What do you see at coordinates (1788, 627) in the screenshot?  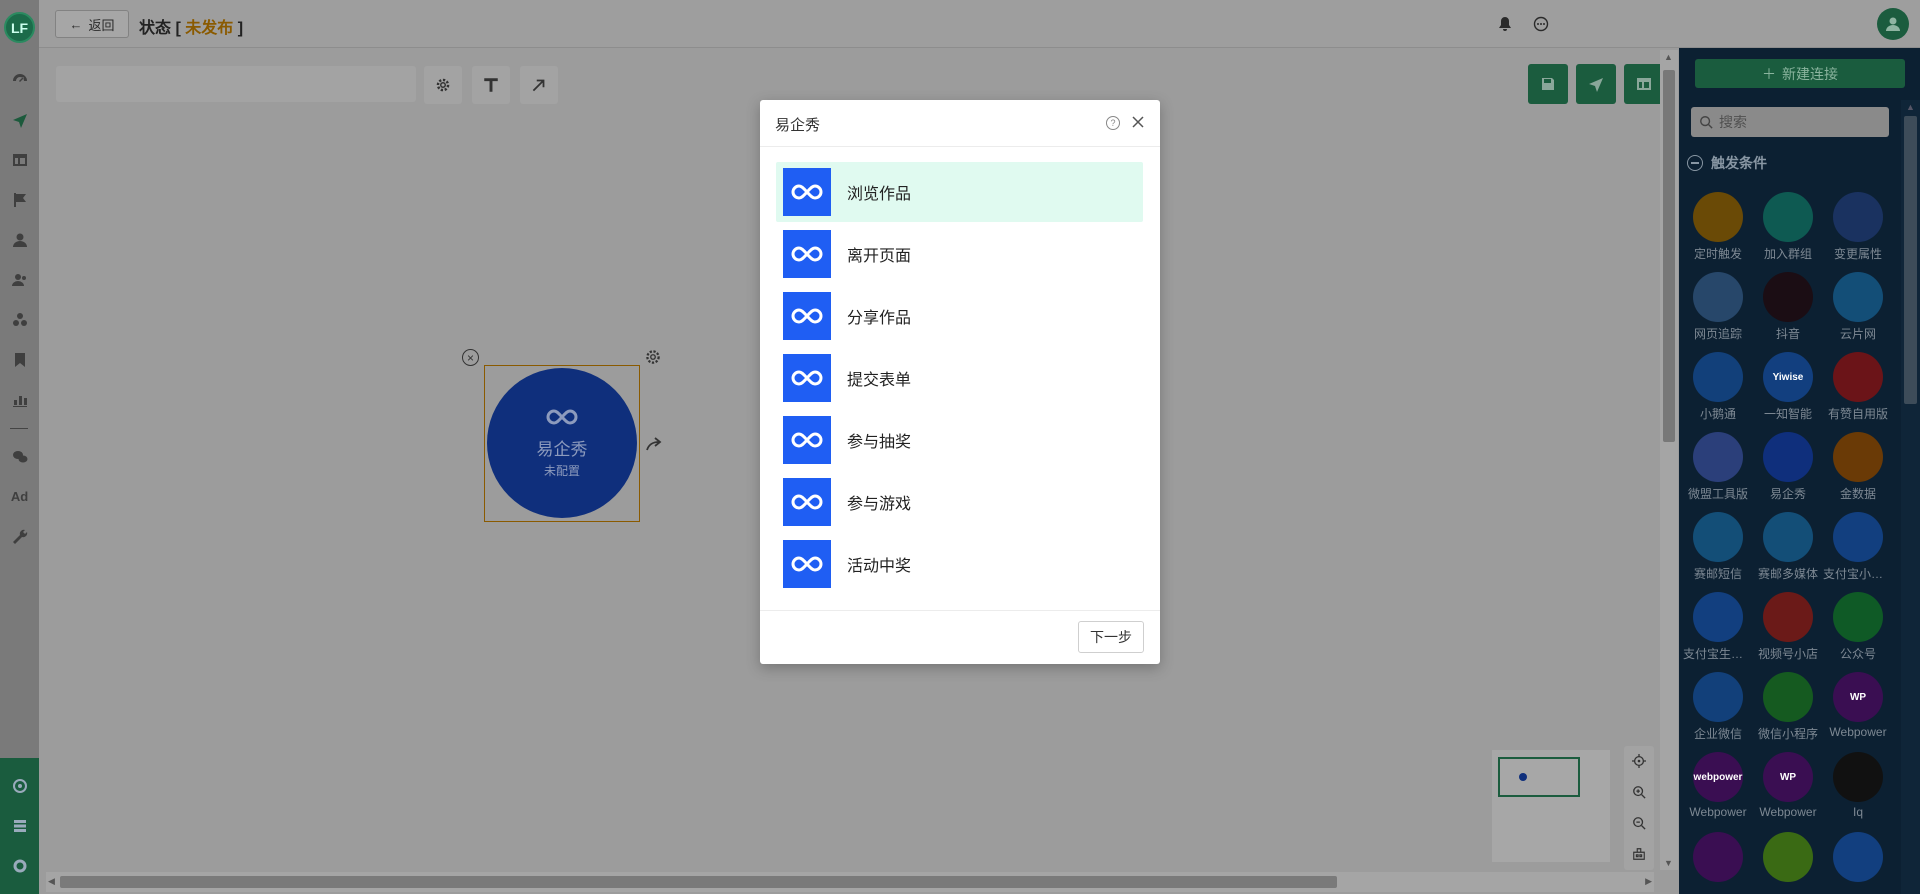 I see `trigger-item: 视频号小店` at bounding box center [1788, 627].